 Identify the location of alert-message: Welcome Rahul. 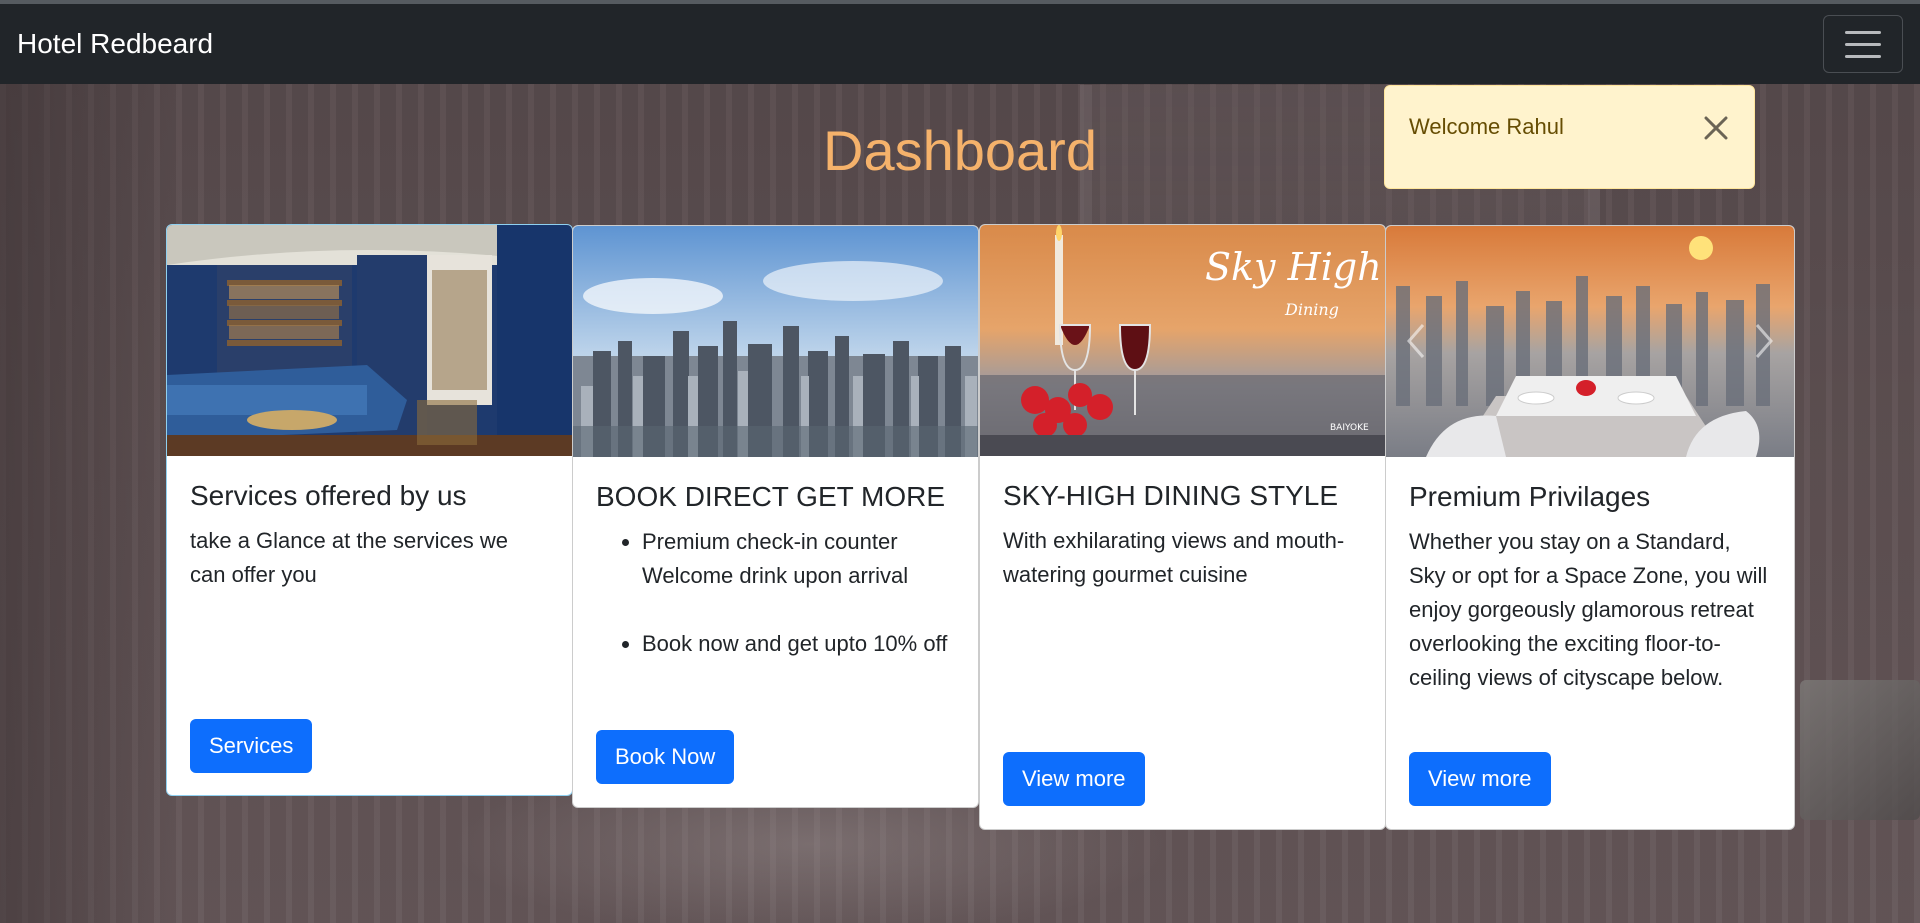
(1486, 126).